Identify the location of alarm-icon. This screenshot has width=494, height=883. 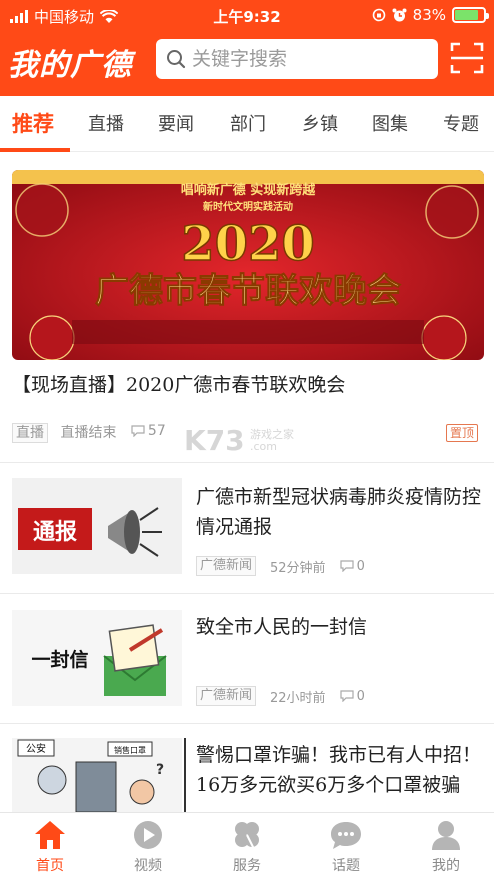
(399, 14).